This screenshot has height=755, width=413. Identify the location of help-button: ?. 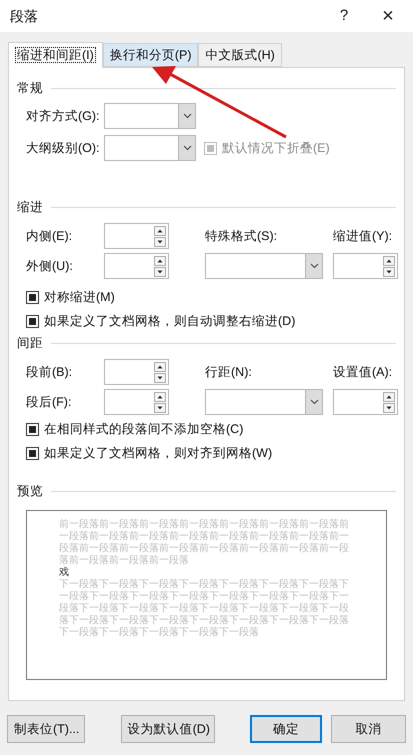
(344, 16).